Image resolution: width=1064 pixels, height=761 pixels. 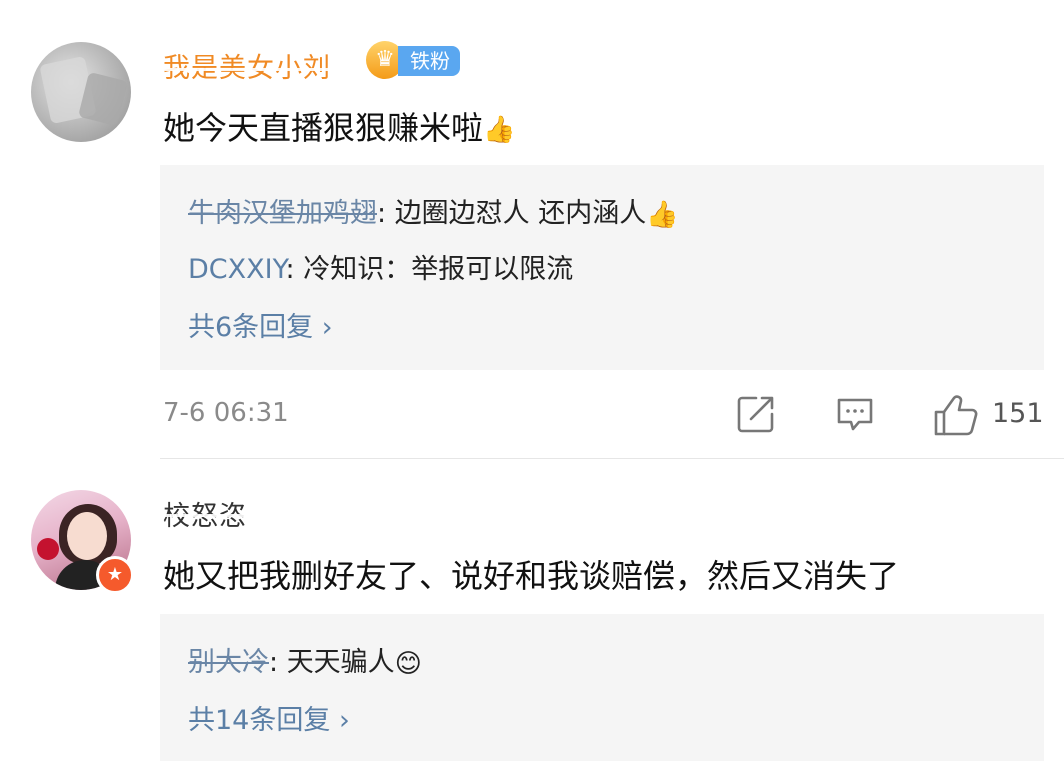 I want to click on reply-text: 边圈边怼人 还内涵人, so click(x=520, y=213).